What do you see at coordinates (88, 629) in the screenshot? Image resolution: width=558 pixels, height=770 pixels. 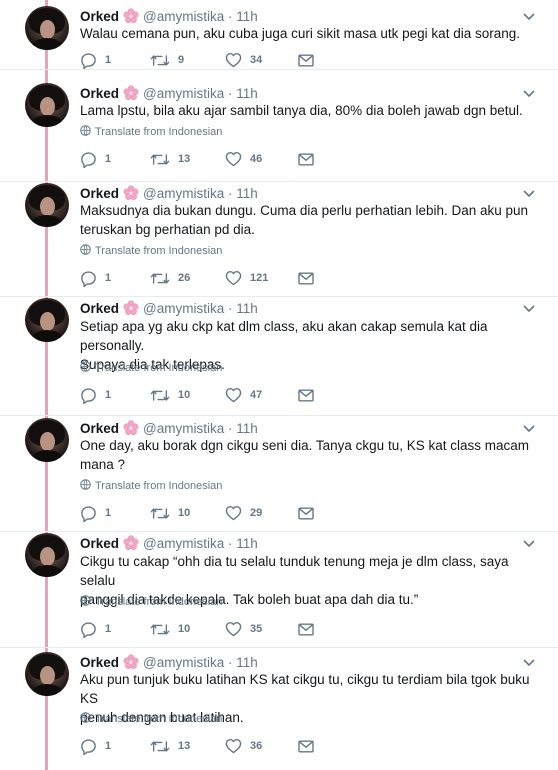 I see `reply-icon` at bounding box center [88, 629].